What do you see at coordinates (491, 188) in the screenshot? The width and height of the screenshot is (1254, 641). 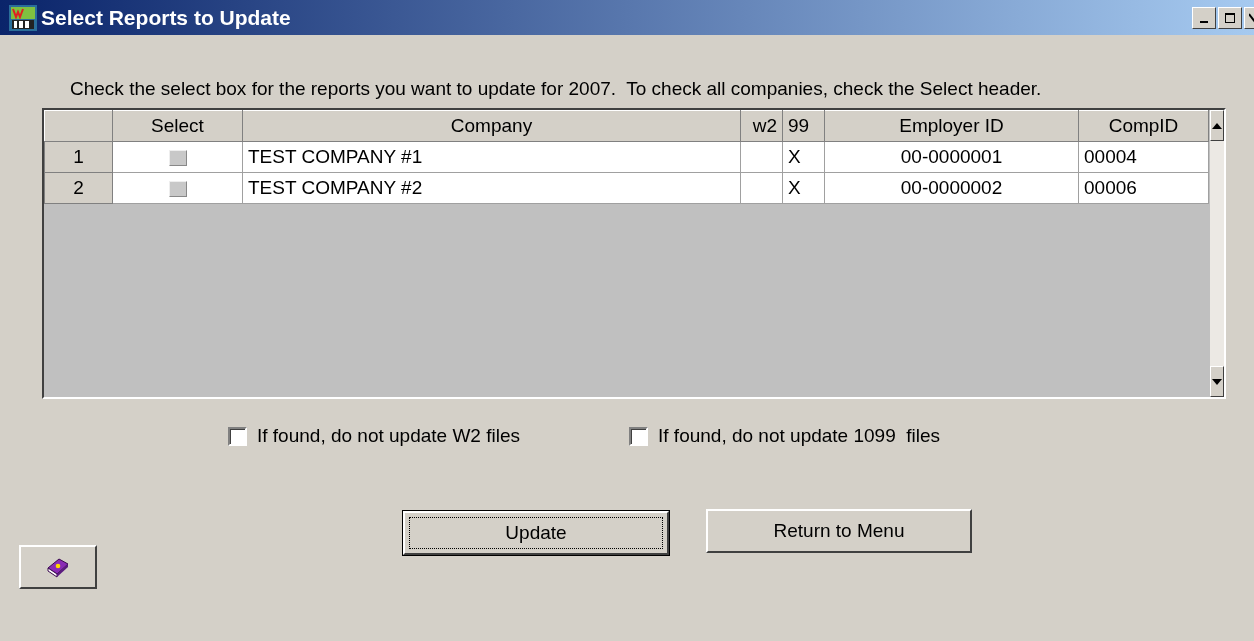 I see `table-cell: TEST COMPANY #2` at bounding box center [491, 188].